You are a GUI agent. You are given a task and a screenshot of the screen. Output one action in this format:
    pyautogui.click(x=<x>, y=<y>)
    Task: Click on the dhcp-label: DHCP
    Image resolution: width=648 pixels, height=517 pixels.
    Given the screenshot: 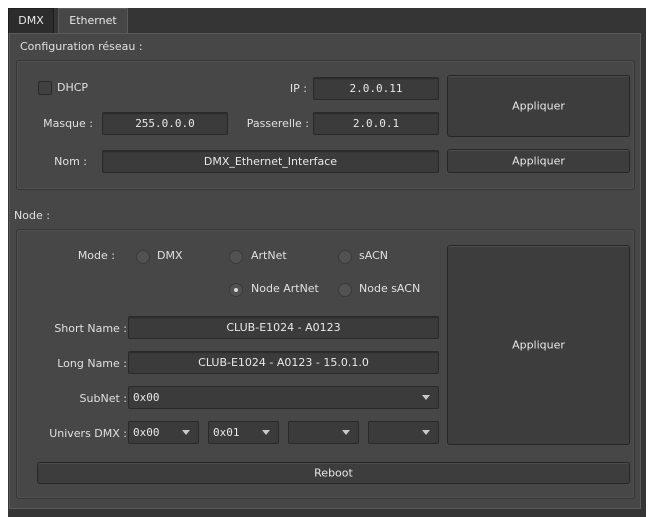 What is the action you would take?
    pyautogui.click(x=73, y=87)
    